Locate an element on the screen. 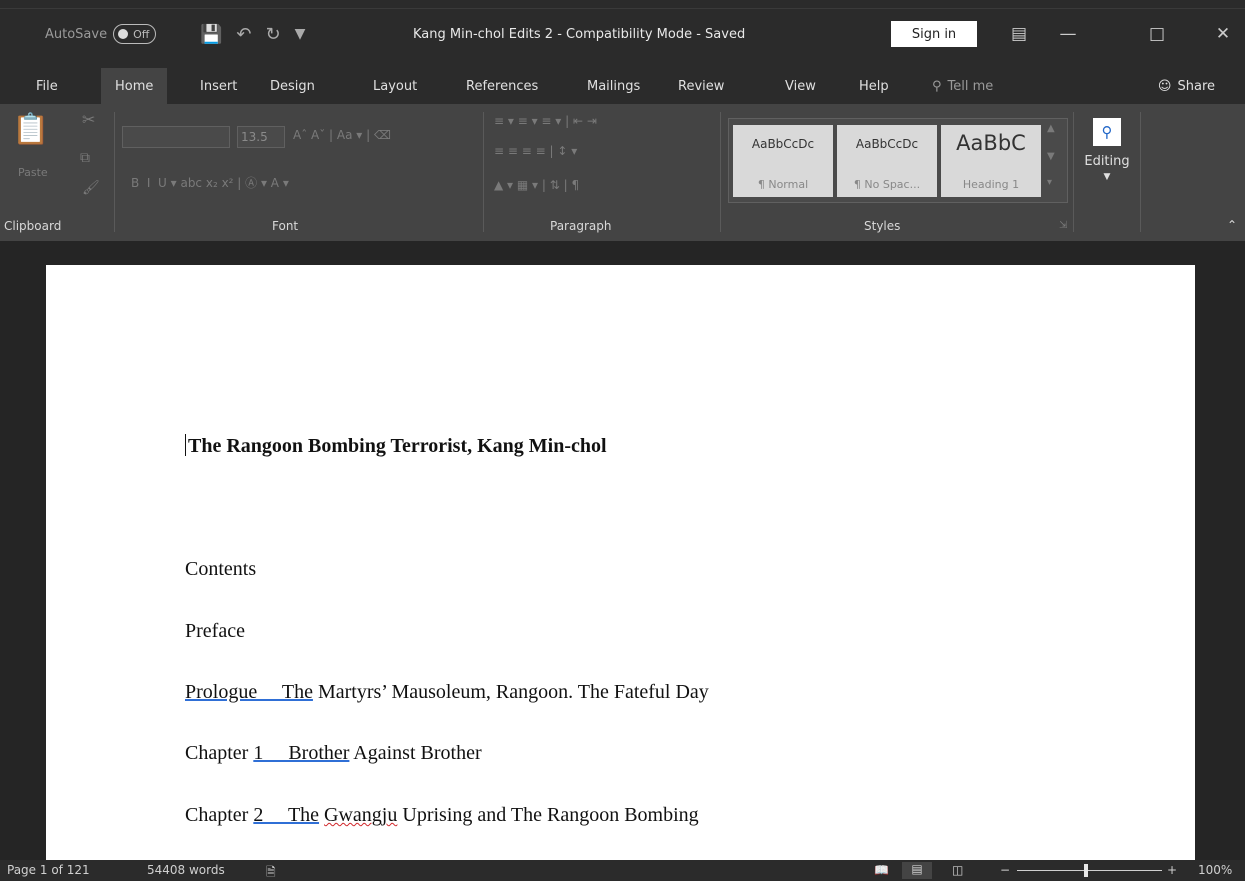 This screenshot has height=881, width=1245. tab-insert: Insert is located at coordinates (218, 86).